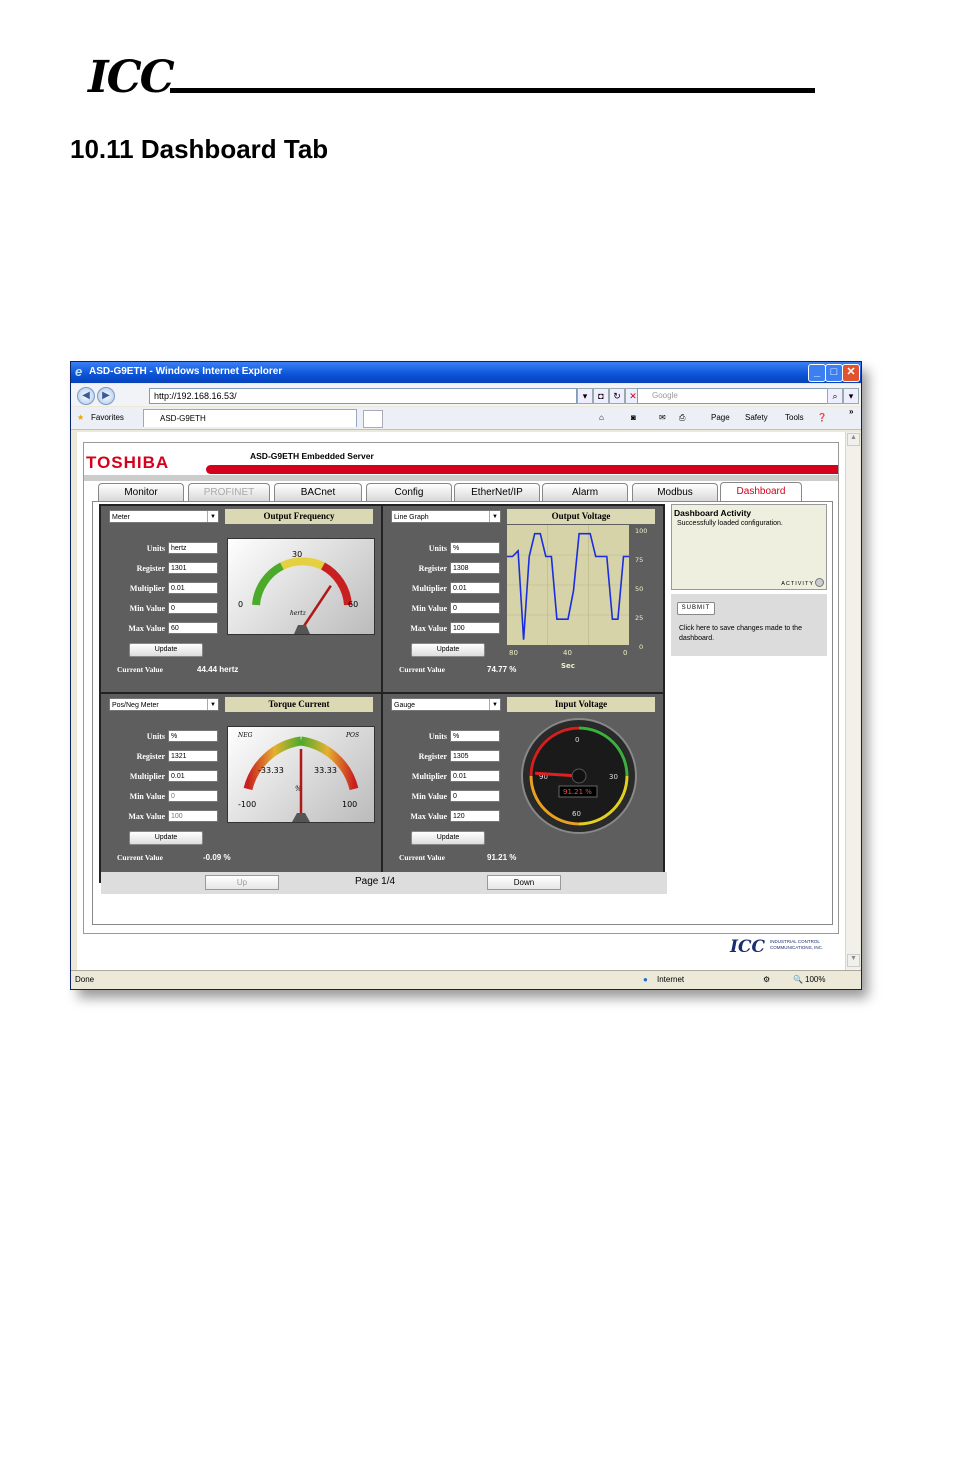  What do you see at coordinates (466, 979) in the screenshot?
I see `status-bar: Done ● Internet ⚙ 🔍 100%` at bounding box center [466, 979].